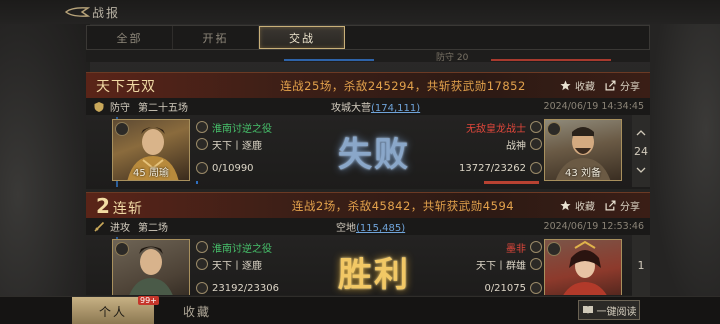  I want to click on defender-info: 墨非 天下丨群雄 0/21075, so click(498, 267).